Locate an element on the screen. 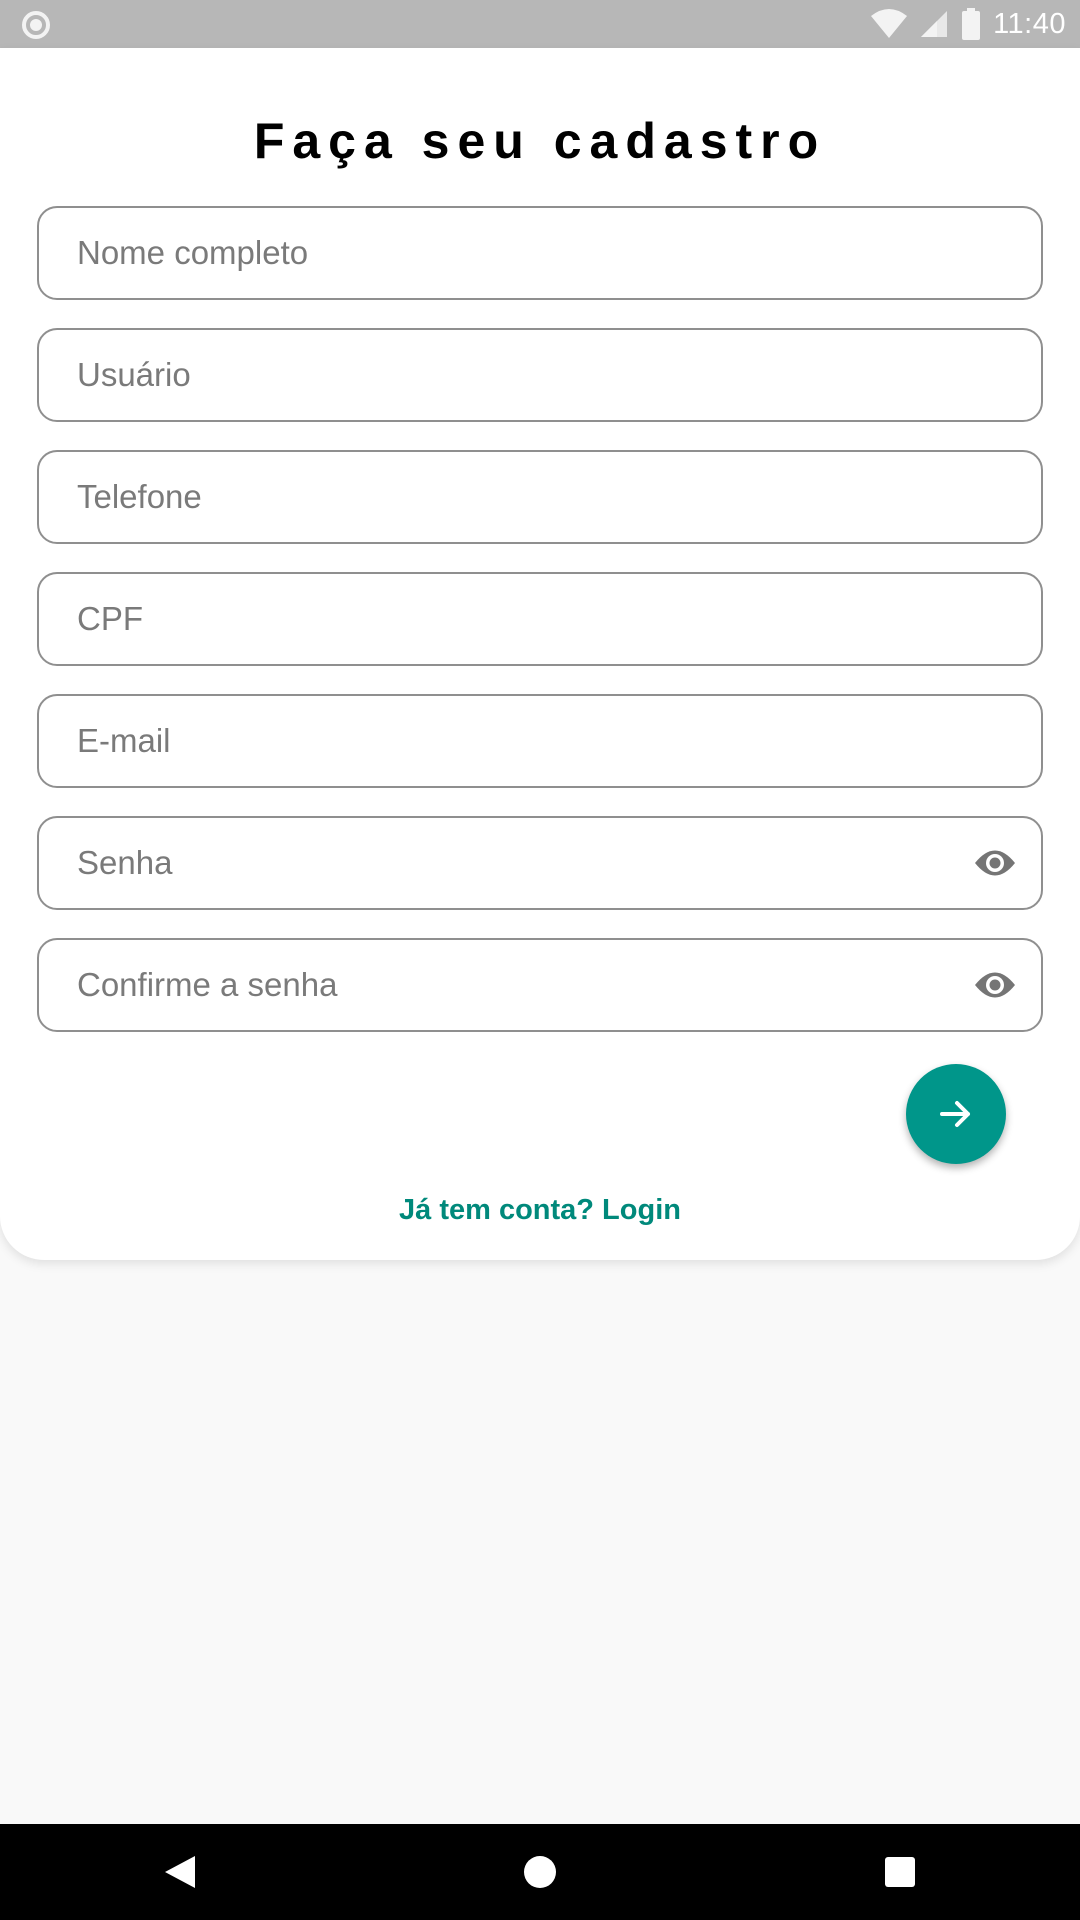 Image resolution: width=1080 pixels, height=1920 pixels. email-input is located at coordinates (540, 741).